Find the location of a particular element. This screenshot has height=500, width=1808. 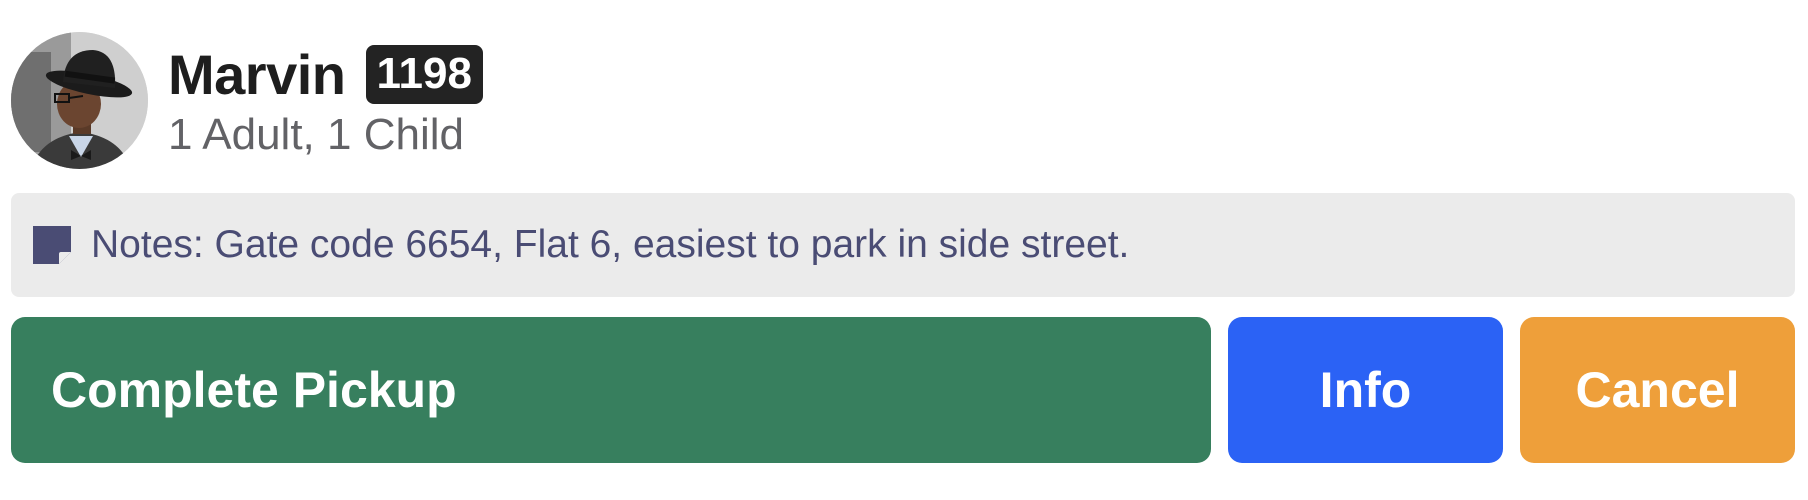

avatar is located at coordinates (79, 100).